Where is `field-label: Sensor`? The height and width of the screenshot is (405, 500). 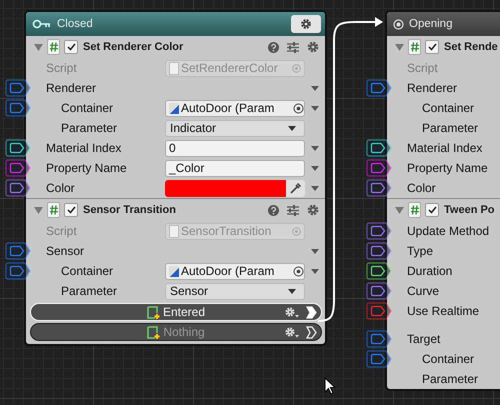
field-label: Sensor is located at coordinates (65, 251).